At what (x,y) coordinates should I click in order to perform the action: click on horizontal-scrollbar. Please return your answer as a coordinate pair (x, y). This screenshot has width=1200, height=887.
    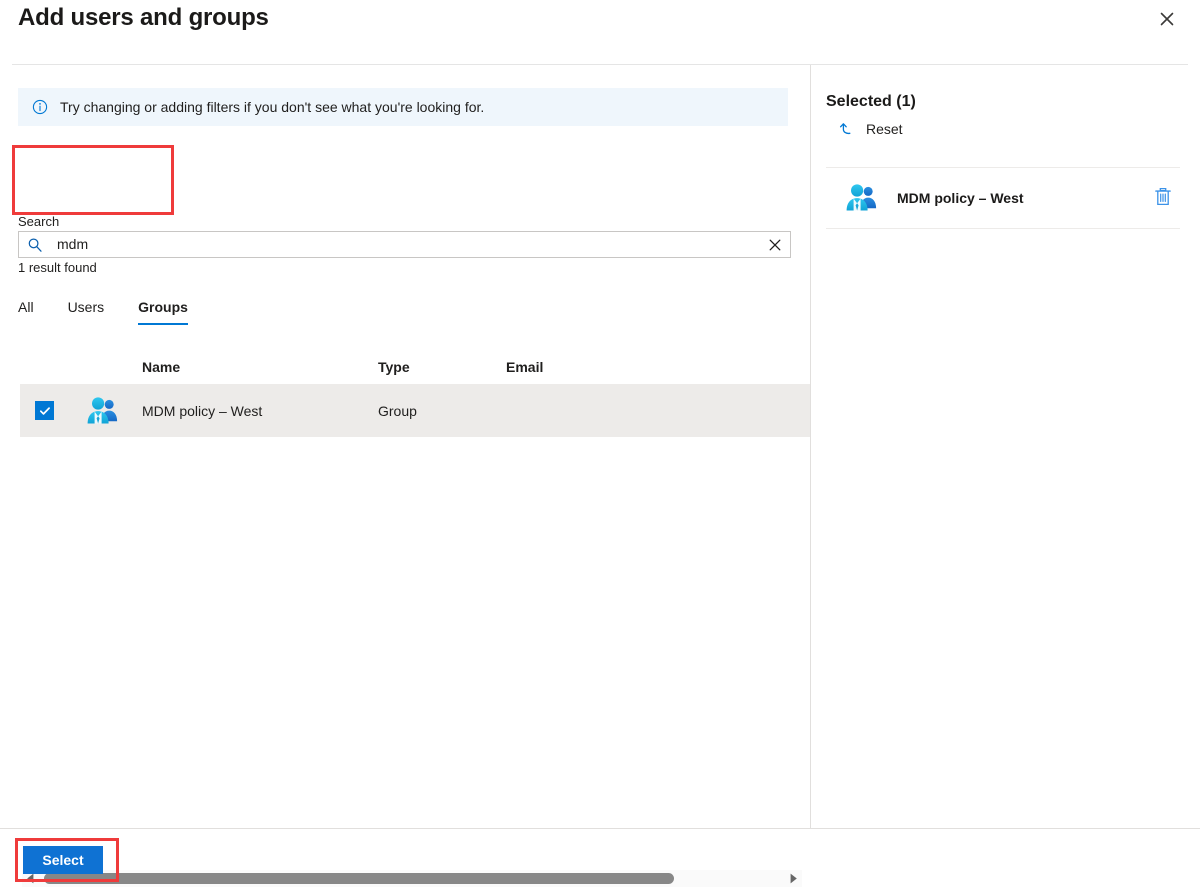
    Looking at the image, I should click on (412, 878).